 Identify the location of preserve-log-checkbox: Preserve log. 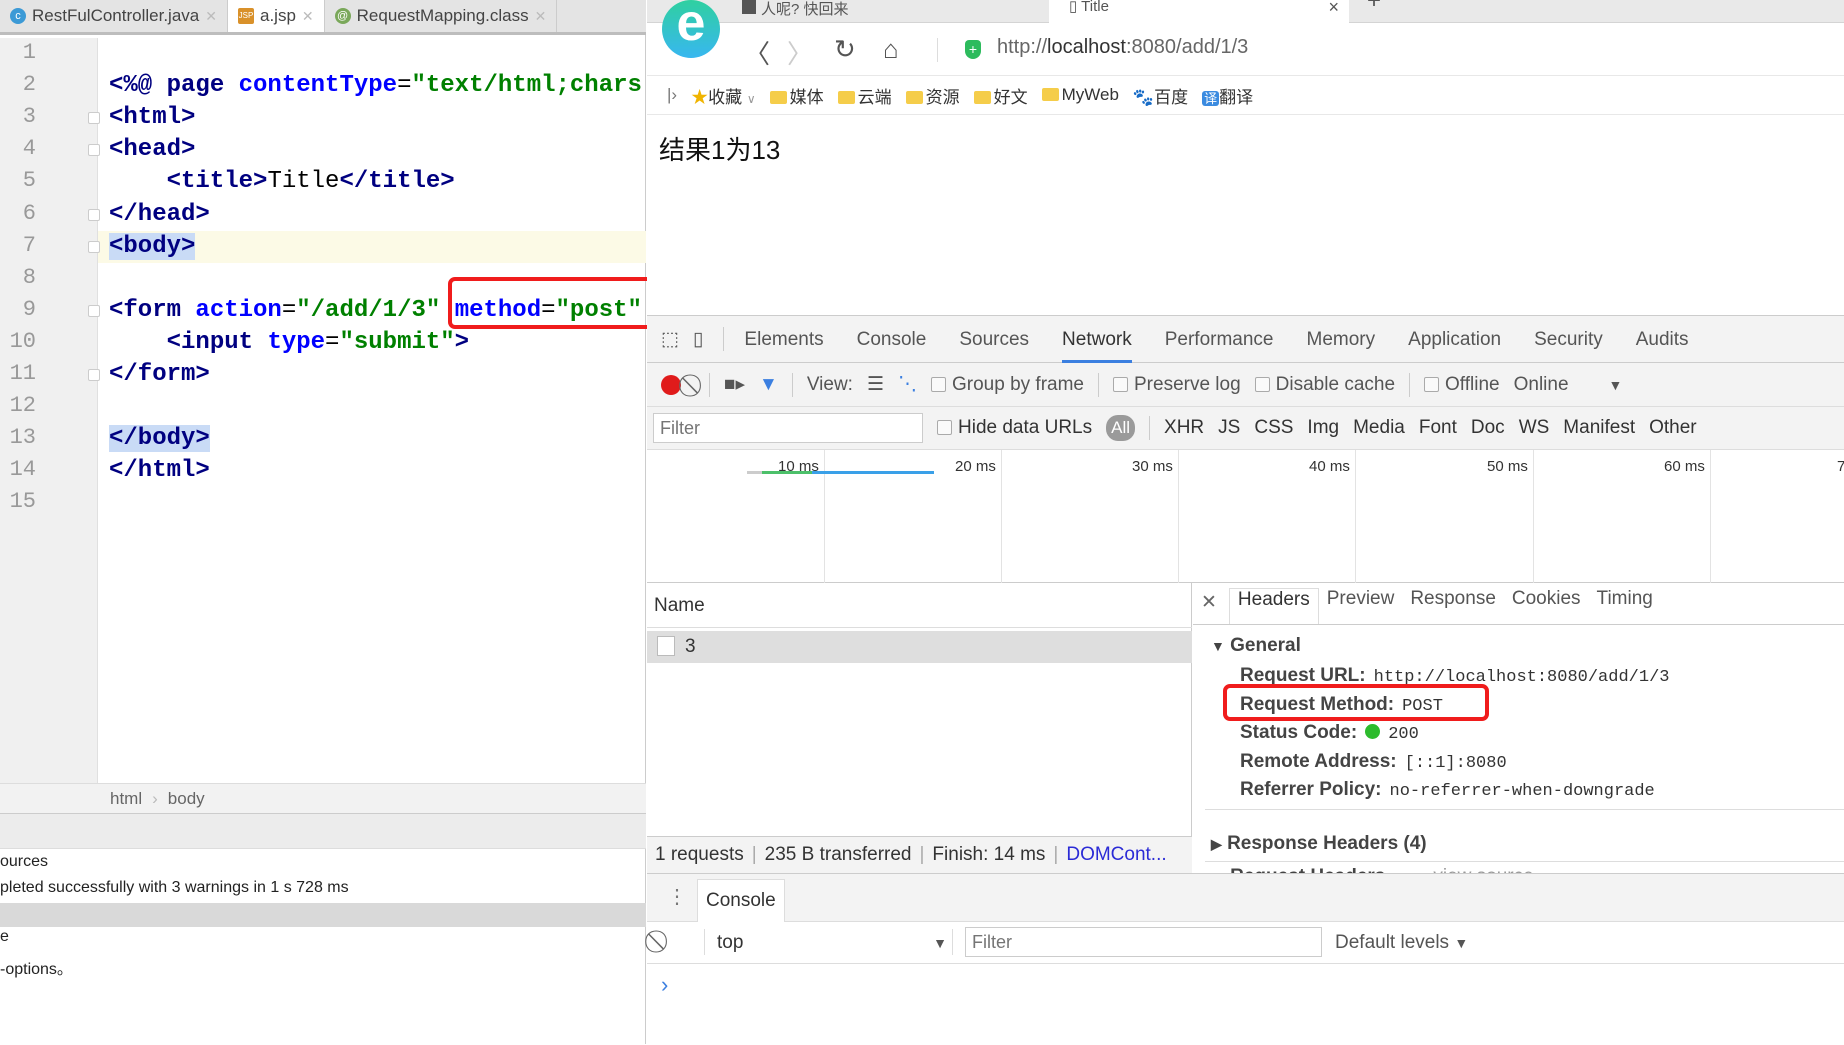
(1177, 385).